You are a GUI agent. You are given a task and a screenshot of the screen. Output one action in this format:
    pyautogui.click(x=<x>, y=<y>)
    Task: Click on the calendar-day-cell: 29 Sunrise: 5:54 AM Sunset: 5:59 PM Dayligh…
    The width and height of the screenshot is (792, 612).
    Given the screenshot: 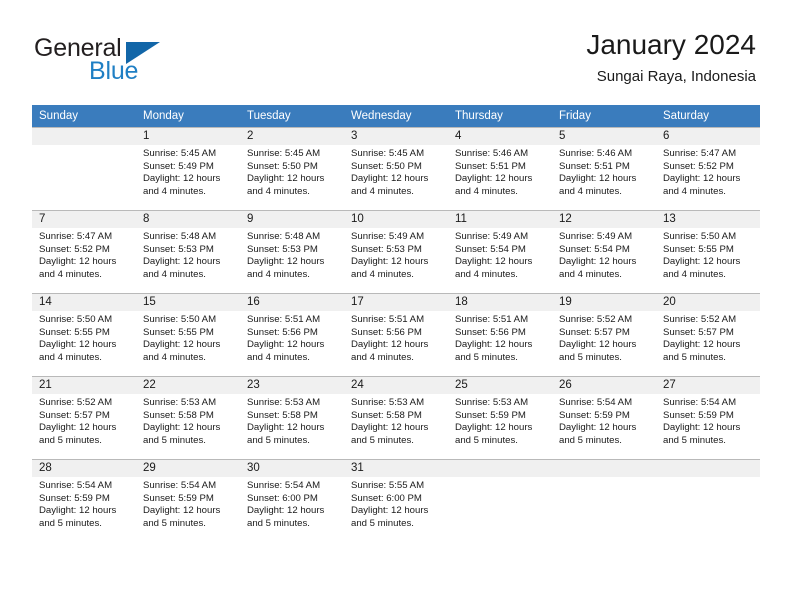 What is the action you would take?
    pyautogui.click(x=188, y=500)
    